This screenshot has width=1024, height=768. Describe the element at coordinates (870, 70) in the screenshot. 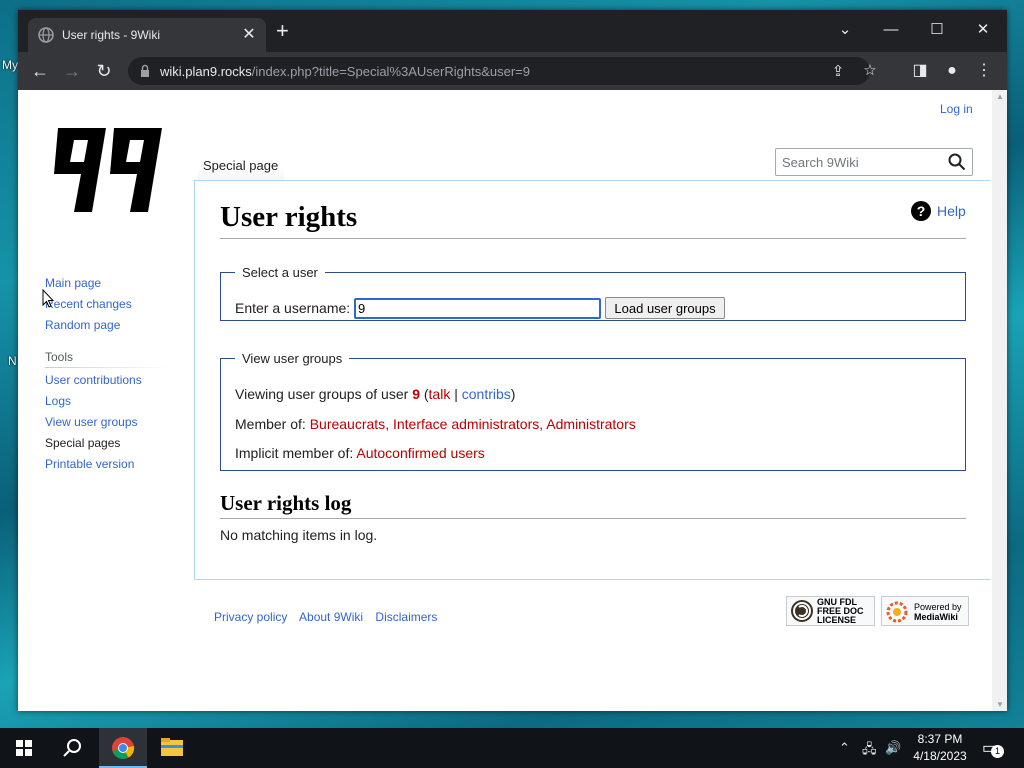

I see `bookmark-star-icon: ☆` at that location.